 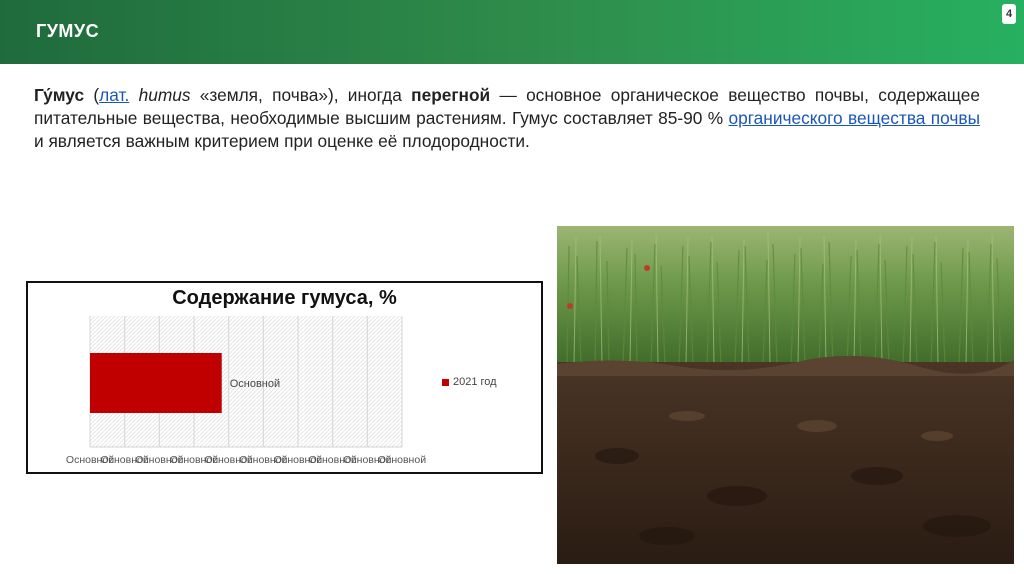 I want to click on organic-matter-link: органического вещества почвы, so click(x=854, y=118).